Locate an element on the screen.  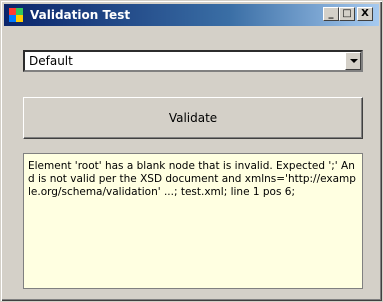
window-title: Validation Test is located at coordinates (80, 15).